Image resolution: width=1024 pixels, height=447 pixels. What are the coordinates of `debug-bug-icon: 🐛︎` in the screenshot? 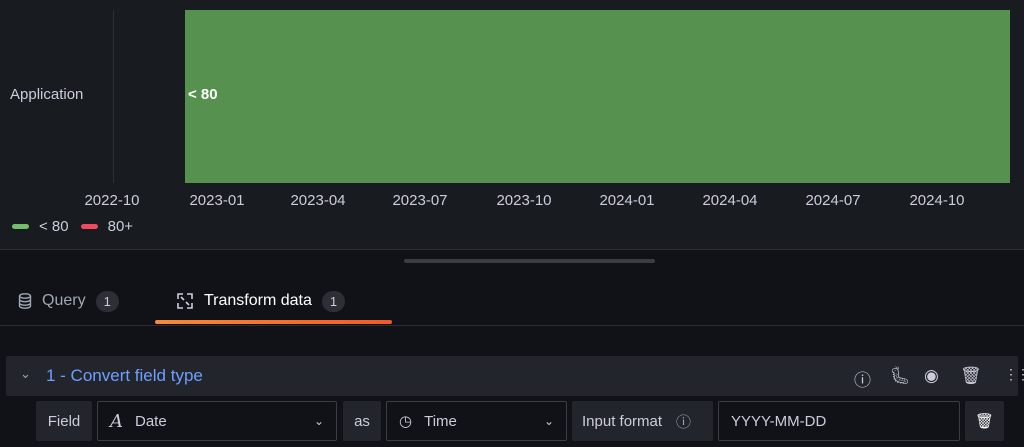 It's located at (900, 376).